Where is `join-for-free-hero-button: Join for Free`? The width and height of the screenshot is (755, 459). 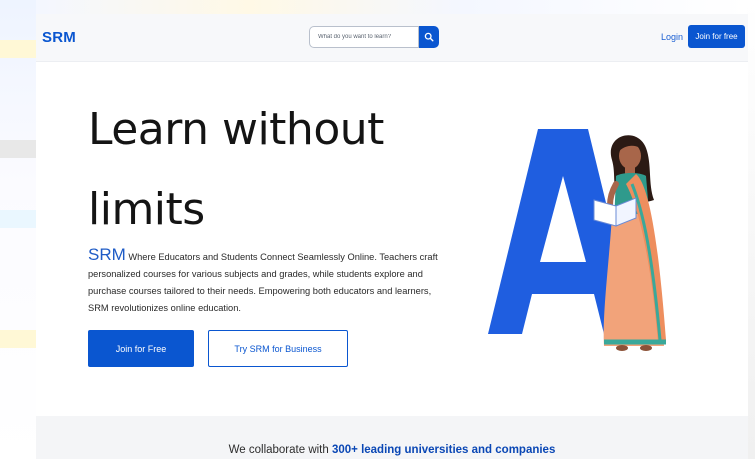
join-for-free-hero-button: Join for Free is located at coordinates (141, 348).